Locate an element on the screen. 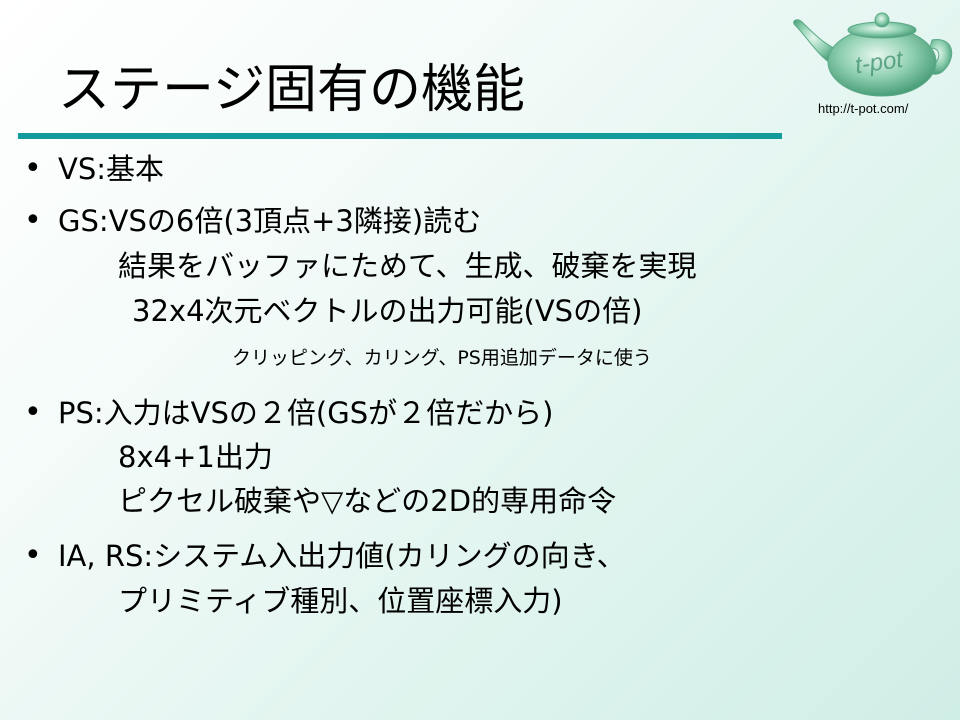 The height and width of the screenshot is (720, 960). teapot-logo: t-pot is located at coordinates (873, 54).